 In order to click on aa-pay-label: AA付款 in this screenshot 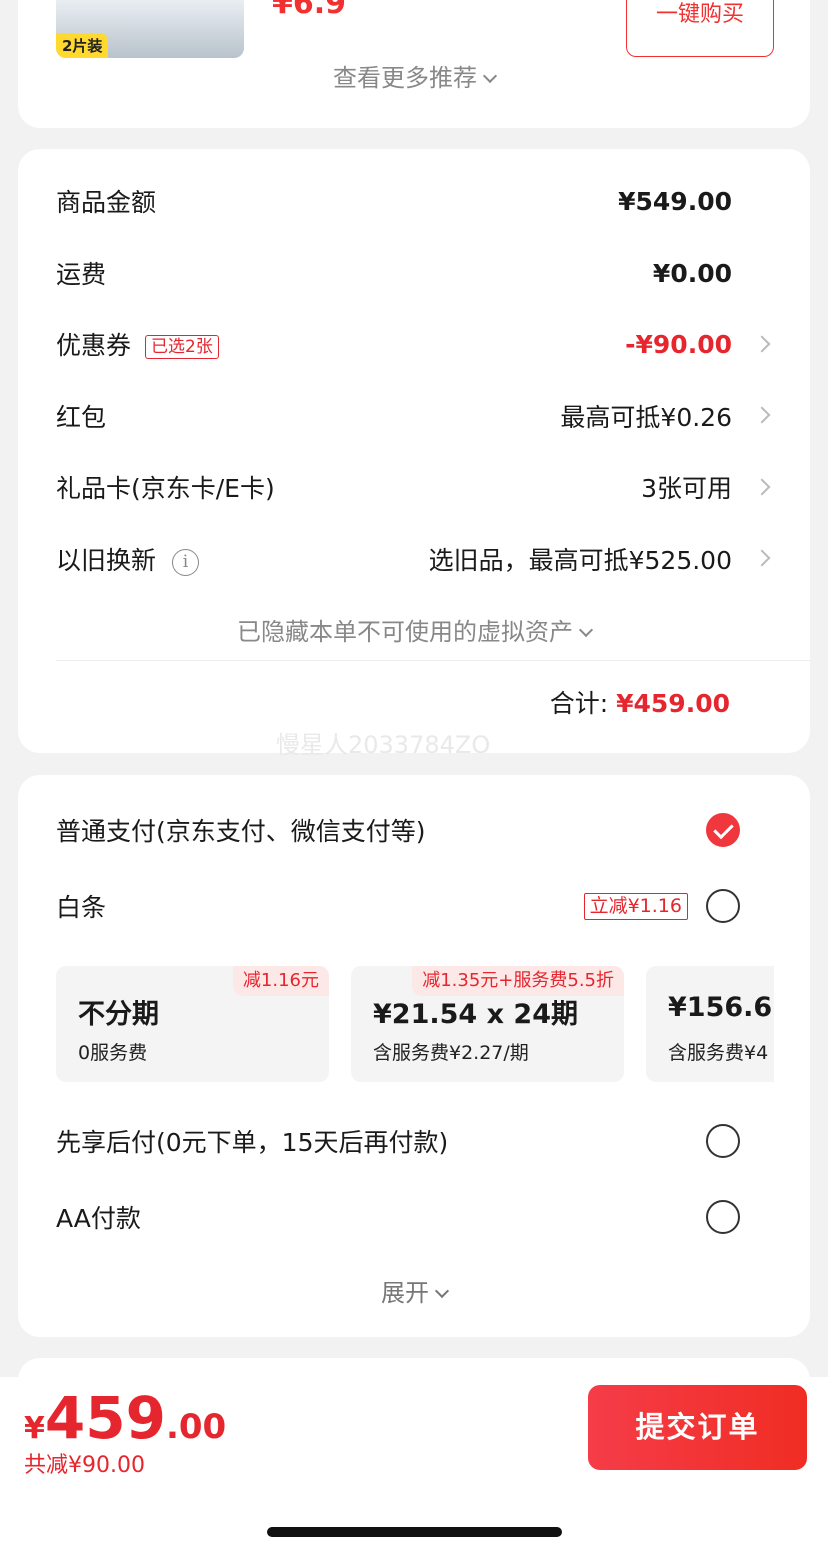, I will do `click(98, 1218)`.